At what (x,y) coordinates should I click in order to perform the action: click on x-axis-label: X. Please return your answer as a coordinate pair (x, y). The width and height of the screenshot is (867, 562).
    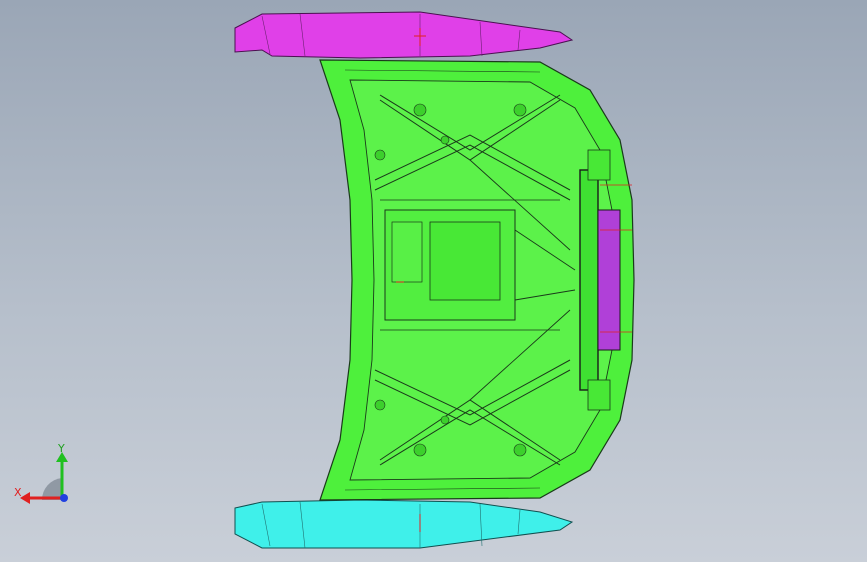
    Looking at the image, I should click on (18, 492).